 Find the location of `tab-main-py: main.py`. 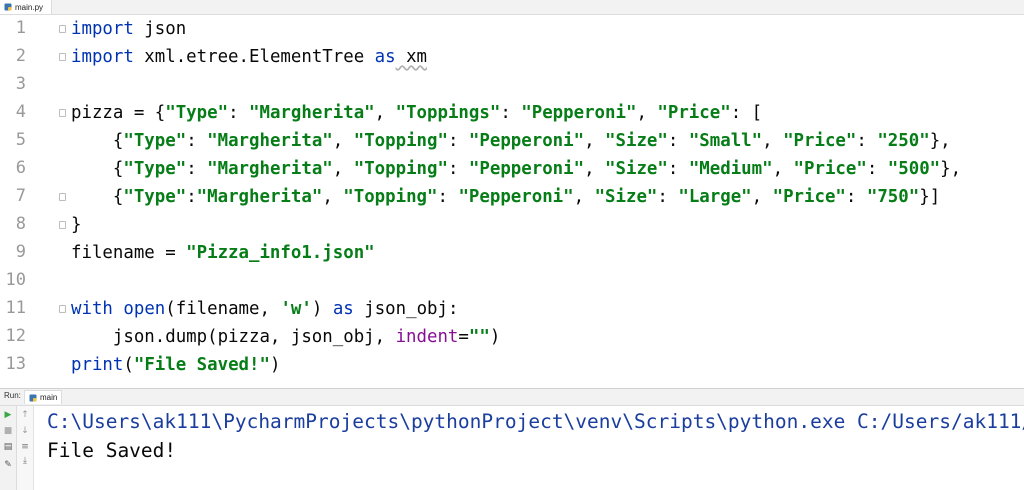

tab-main-py: main.py is located at coordinates (26, 7).